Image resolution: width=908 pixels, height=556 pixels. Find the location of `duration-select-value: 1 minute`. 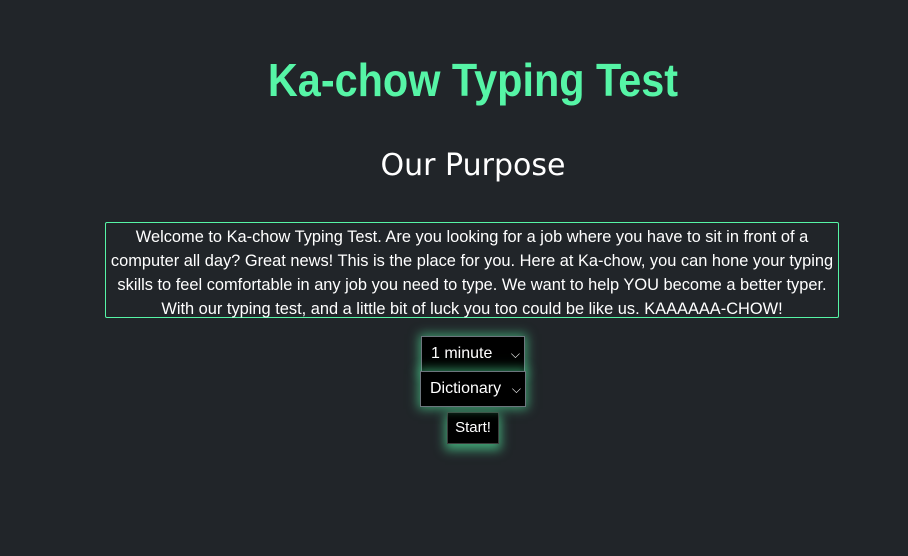

duration-select-value: 1 minute is located at coordinates (462, 353).